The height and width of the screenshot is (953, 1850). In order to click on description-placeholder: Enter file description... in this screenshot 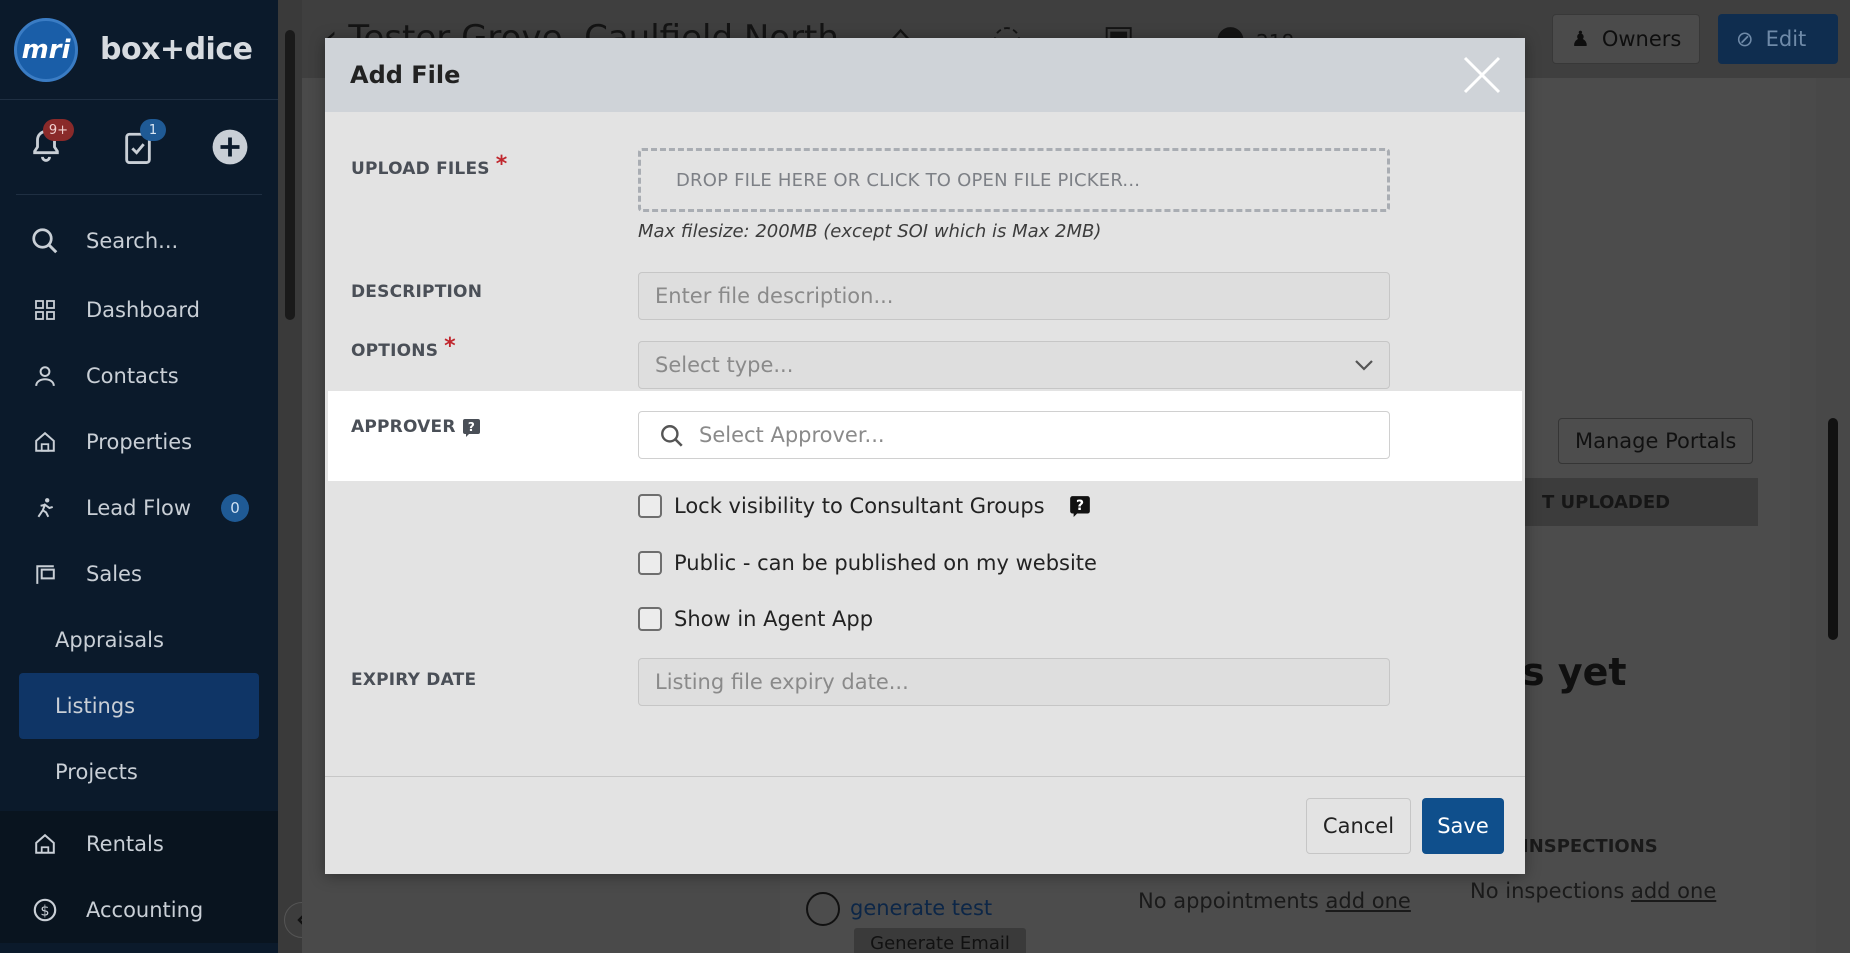, I will do `click(774, 296)`.